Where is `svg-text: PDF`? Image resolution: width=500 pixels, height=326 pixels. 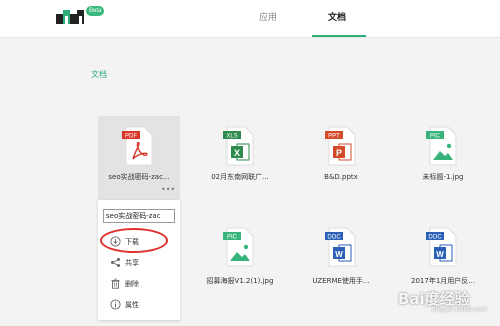 svg-text: PDF is located at coordinates (131, 137).